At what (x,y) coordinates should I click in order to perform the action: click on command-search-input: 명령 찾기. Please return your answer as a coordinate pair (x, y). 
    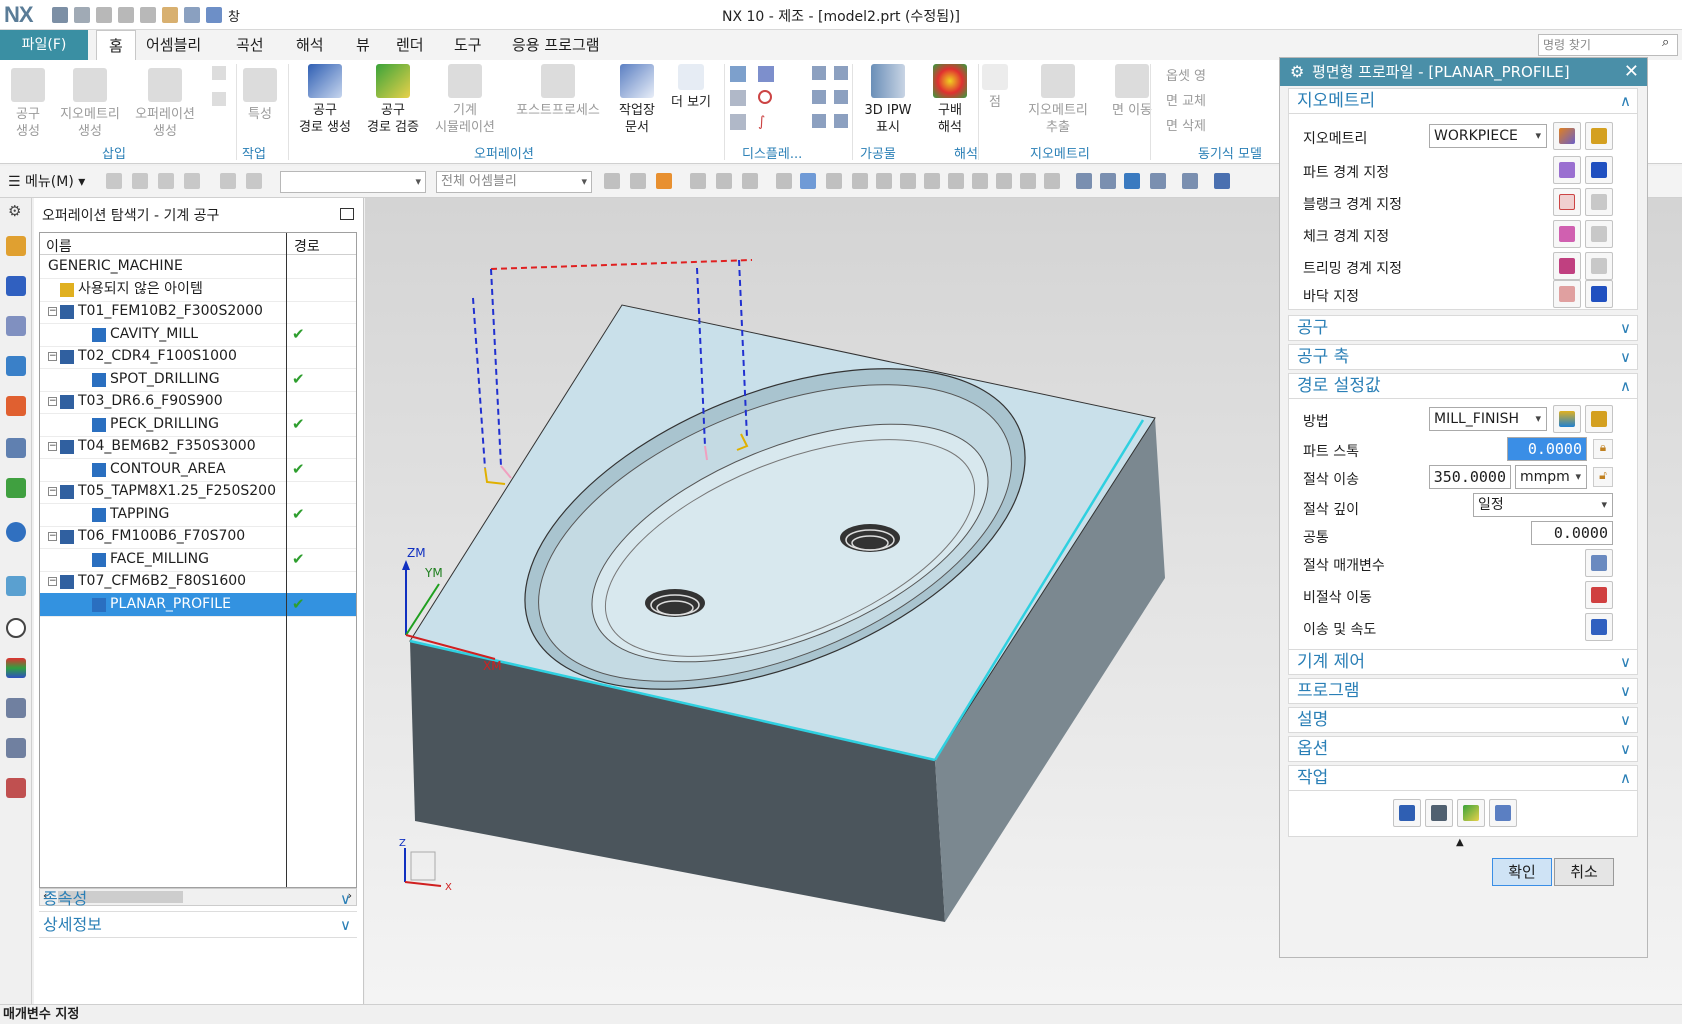
    Looking at the image, I should click on (1608, 45).